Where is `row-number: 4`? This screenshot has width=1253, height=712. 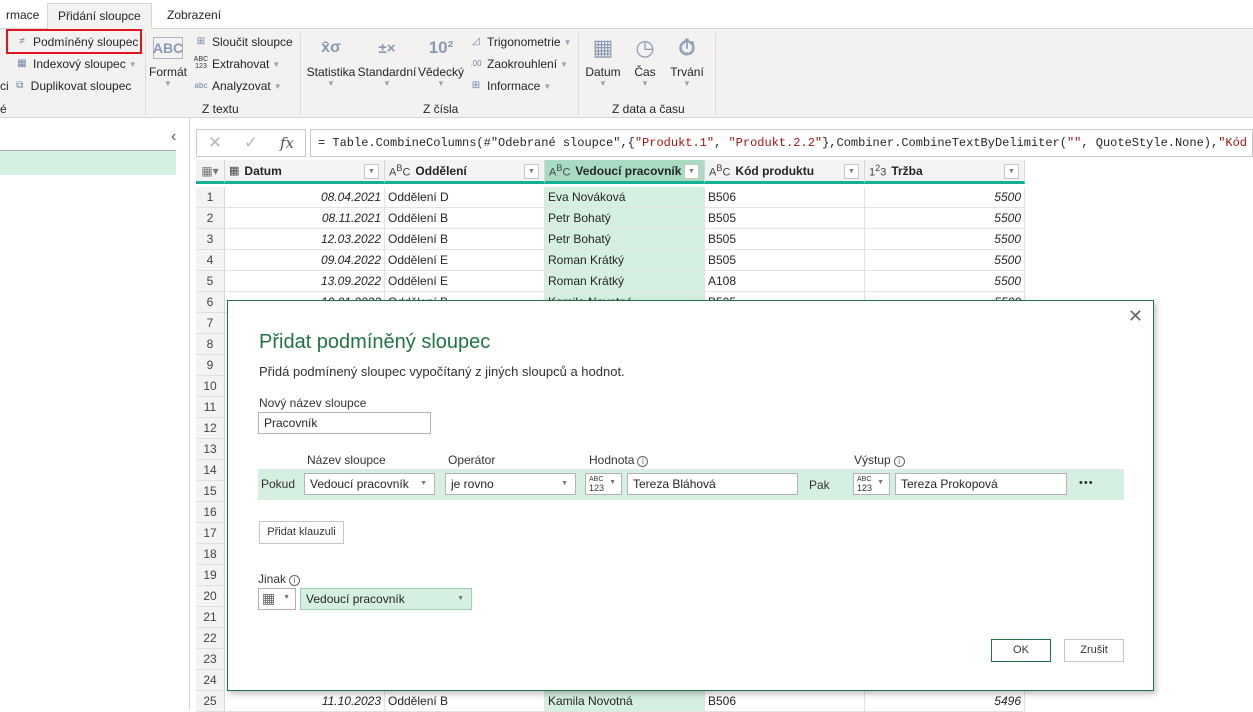
row-number: 4 is located at coordinates (210, 260).